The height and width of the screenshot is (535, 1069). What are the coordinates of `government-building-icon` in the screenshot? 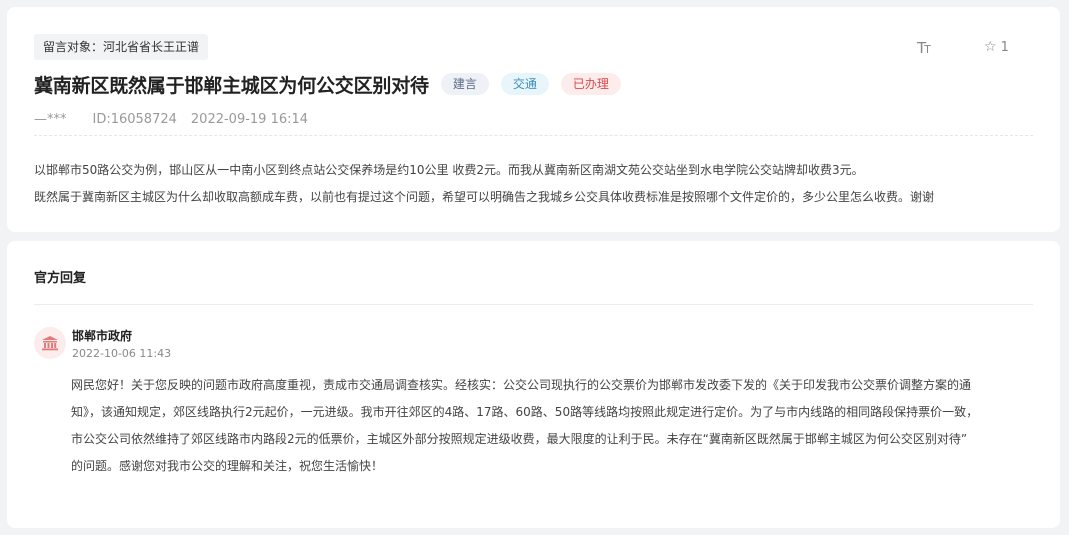 It's located at (50, 343).